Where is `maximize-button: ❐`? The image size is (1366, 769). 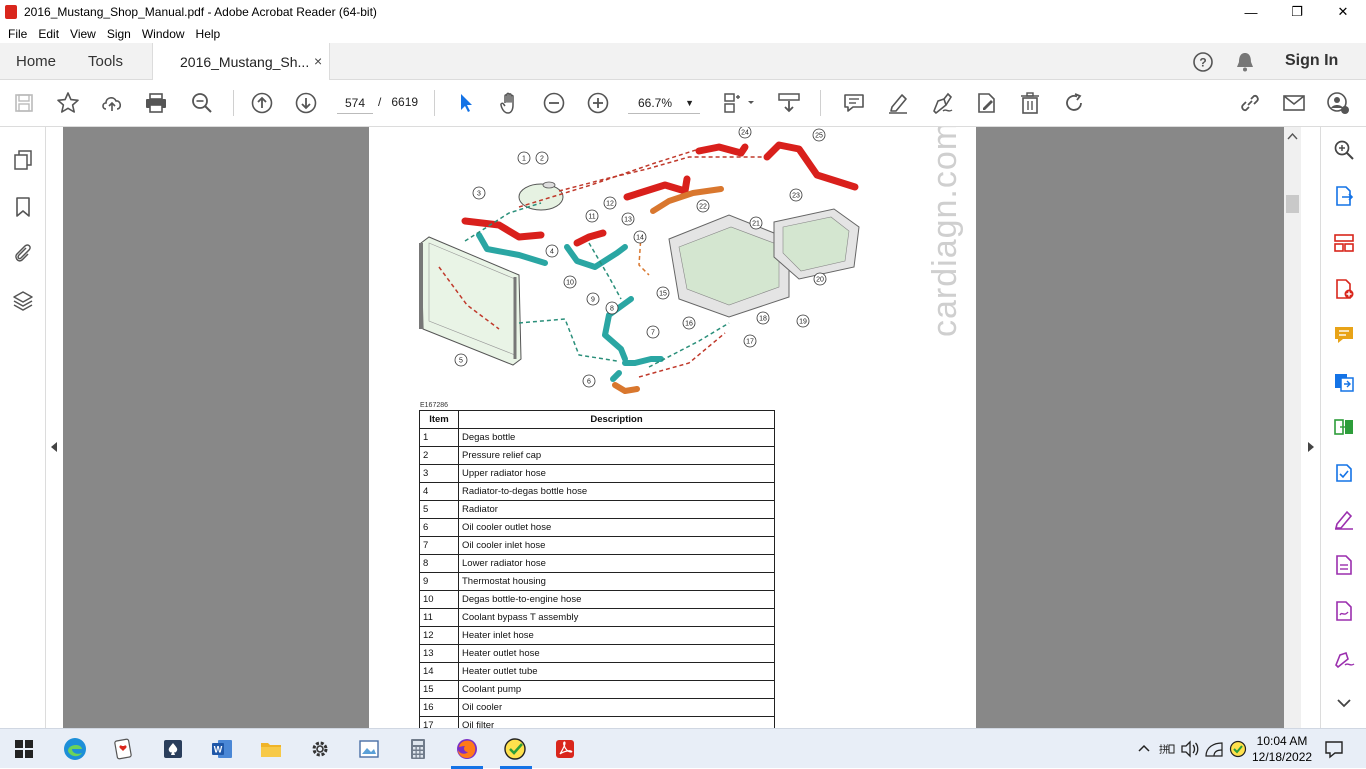
maximize-button: ❐ is located at coordinates (1297, 12).